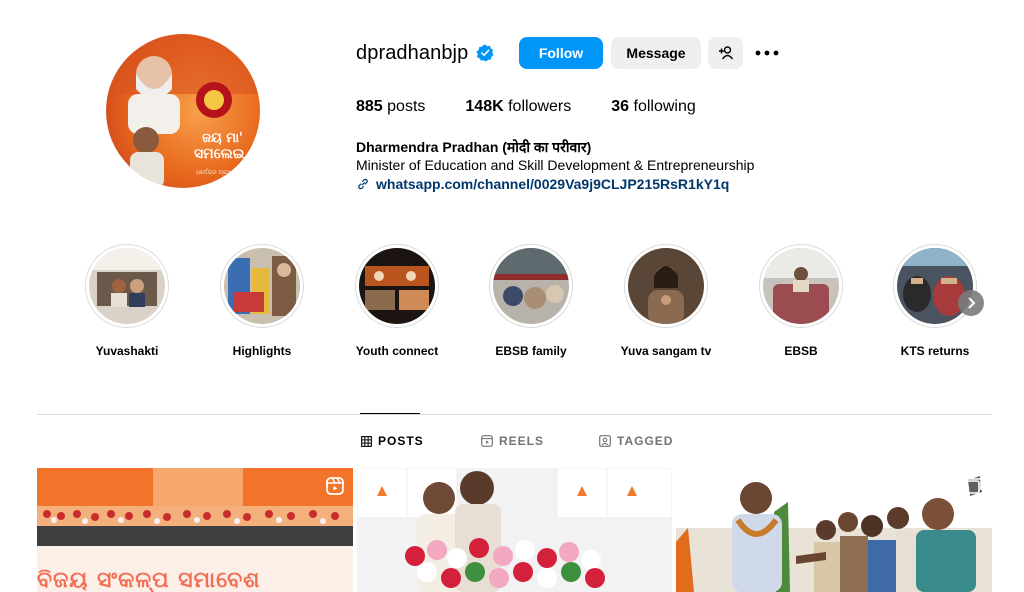 The width and height of the screenshot is (1024, 592). Describe the element at coordinates (514, 414) in the screenshot. I see `tabs-divider` at that location.